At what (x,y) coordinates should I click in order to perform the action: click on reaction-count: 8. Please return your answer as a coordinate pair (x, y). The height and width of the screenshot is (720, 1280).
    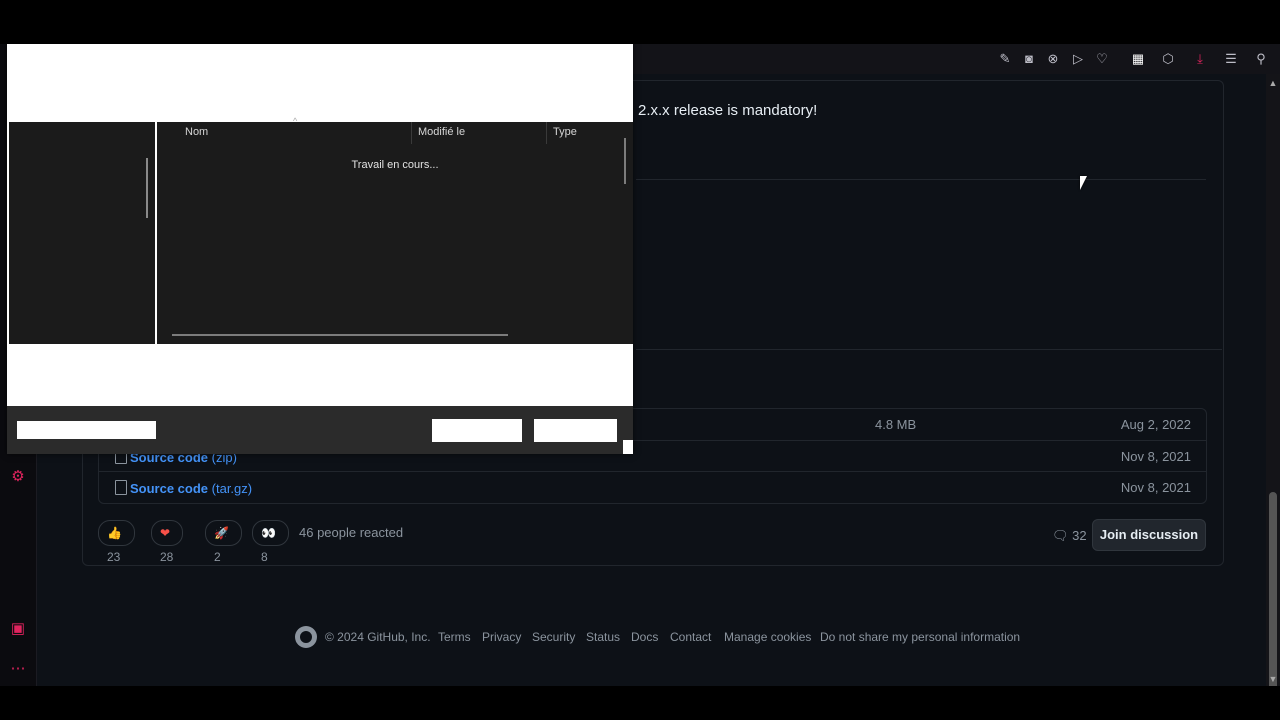
    Looking at the image, I should click on (264, 557).